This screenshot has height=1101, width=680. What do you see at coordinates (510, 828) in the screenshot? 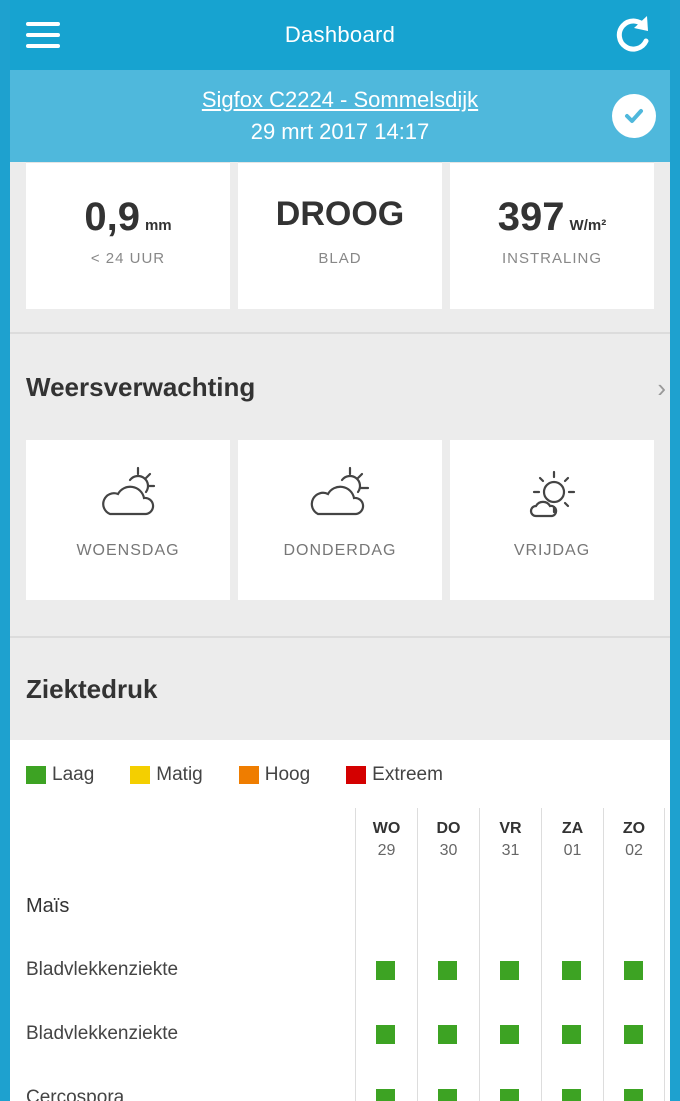
I see `column-day: VR` at bounding box center [510, 828].